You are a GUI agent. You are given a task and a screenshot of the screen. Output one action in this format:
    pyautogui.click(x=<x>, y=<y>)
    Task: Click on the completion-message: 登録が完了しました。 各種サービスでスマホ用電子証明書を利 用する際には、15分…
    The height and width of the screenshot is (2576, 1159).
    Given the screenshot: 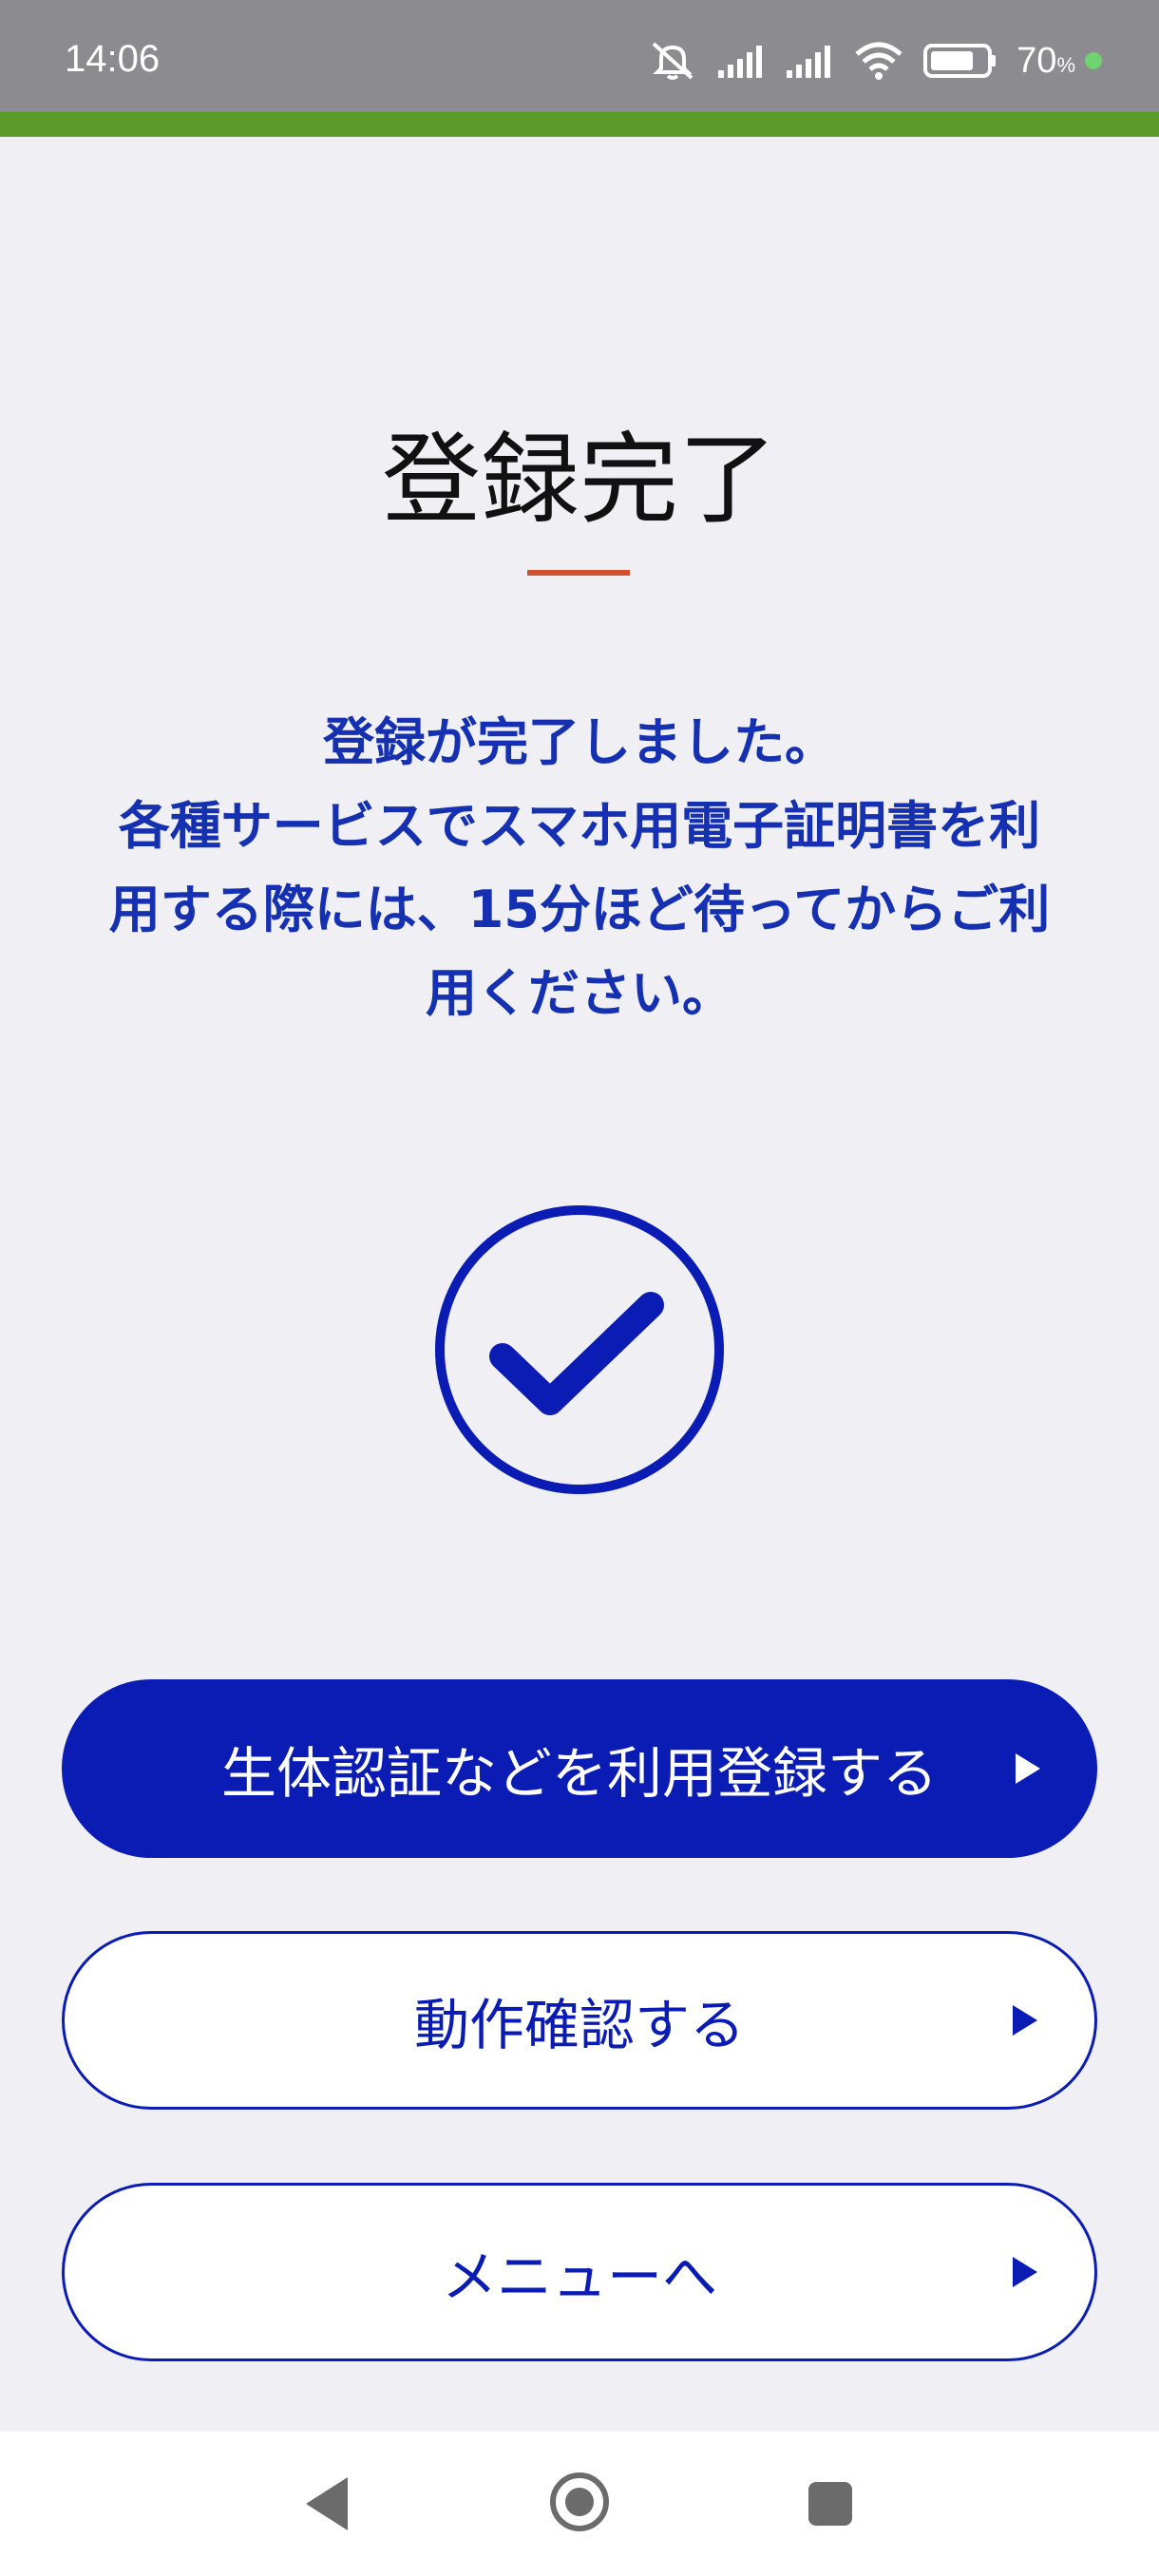 What is the action you would take?
    pyautogui.click(x=579, y=868)
    